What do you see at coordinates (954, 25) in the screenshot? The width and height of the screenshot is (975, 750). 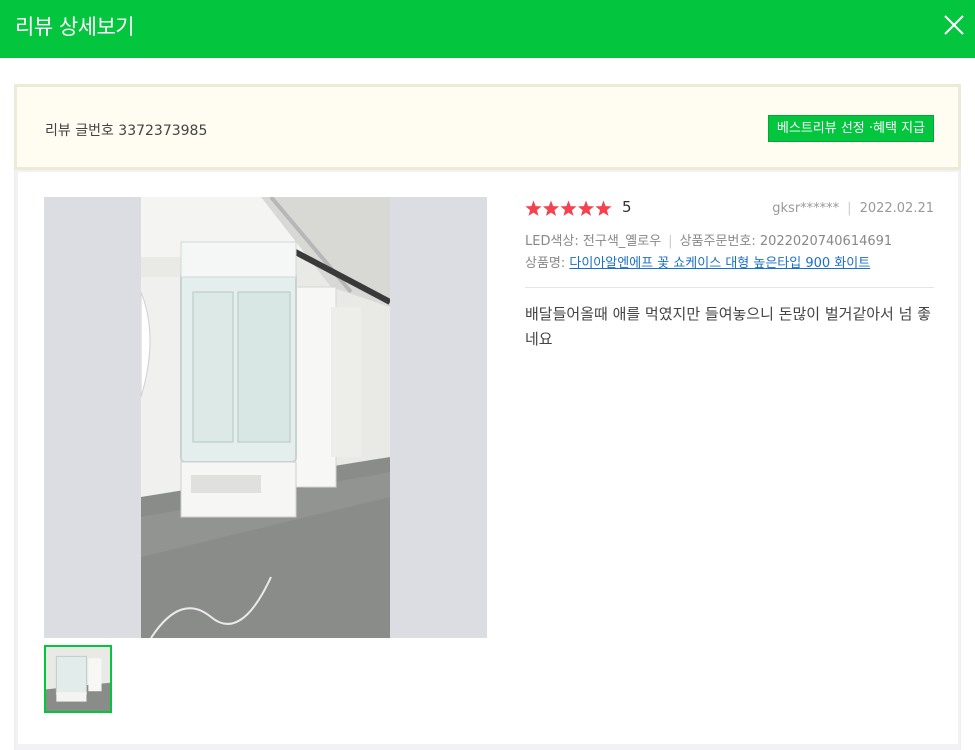 I see `close-icon` at bounding box center [954, 25].